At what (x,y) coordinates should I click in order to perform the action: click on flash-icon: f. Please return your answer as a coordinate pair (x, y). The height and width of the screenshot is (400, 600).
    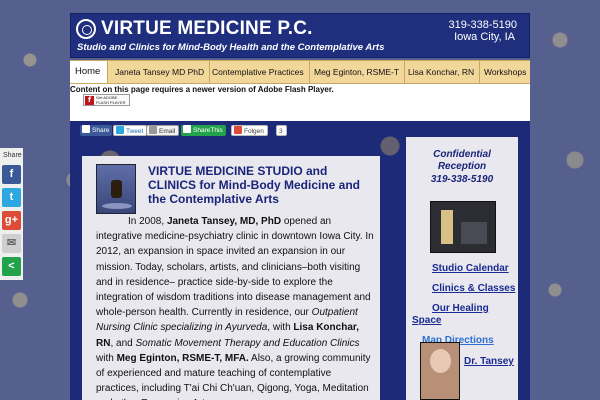
    Looking at the image, I should click on (89, 100).